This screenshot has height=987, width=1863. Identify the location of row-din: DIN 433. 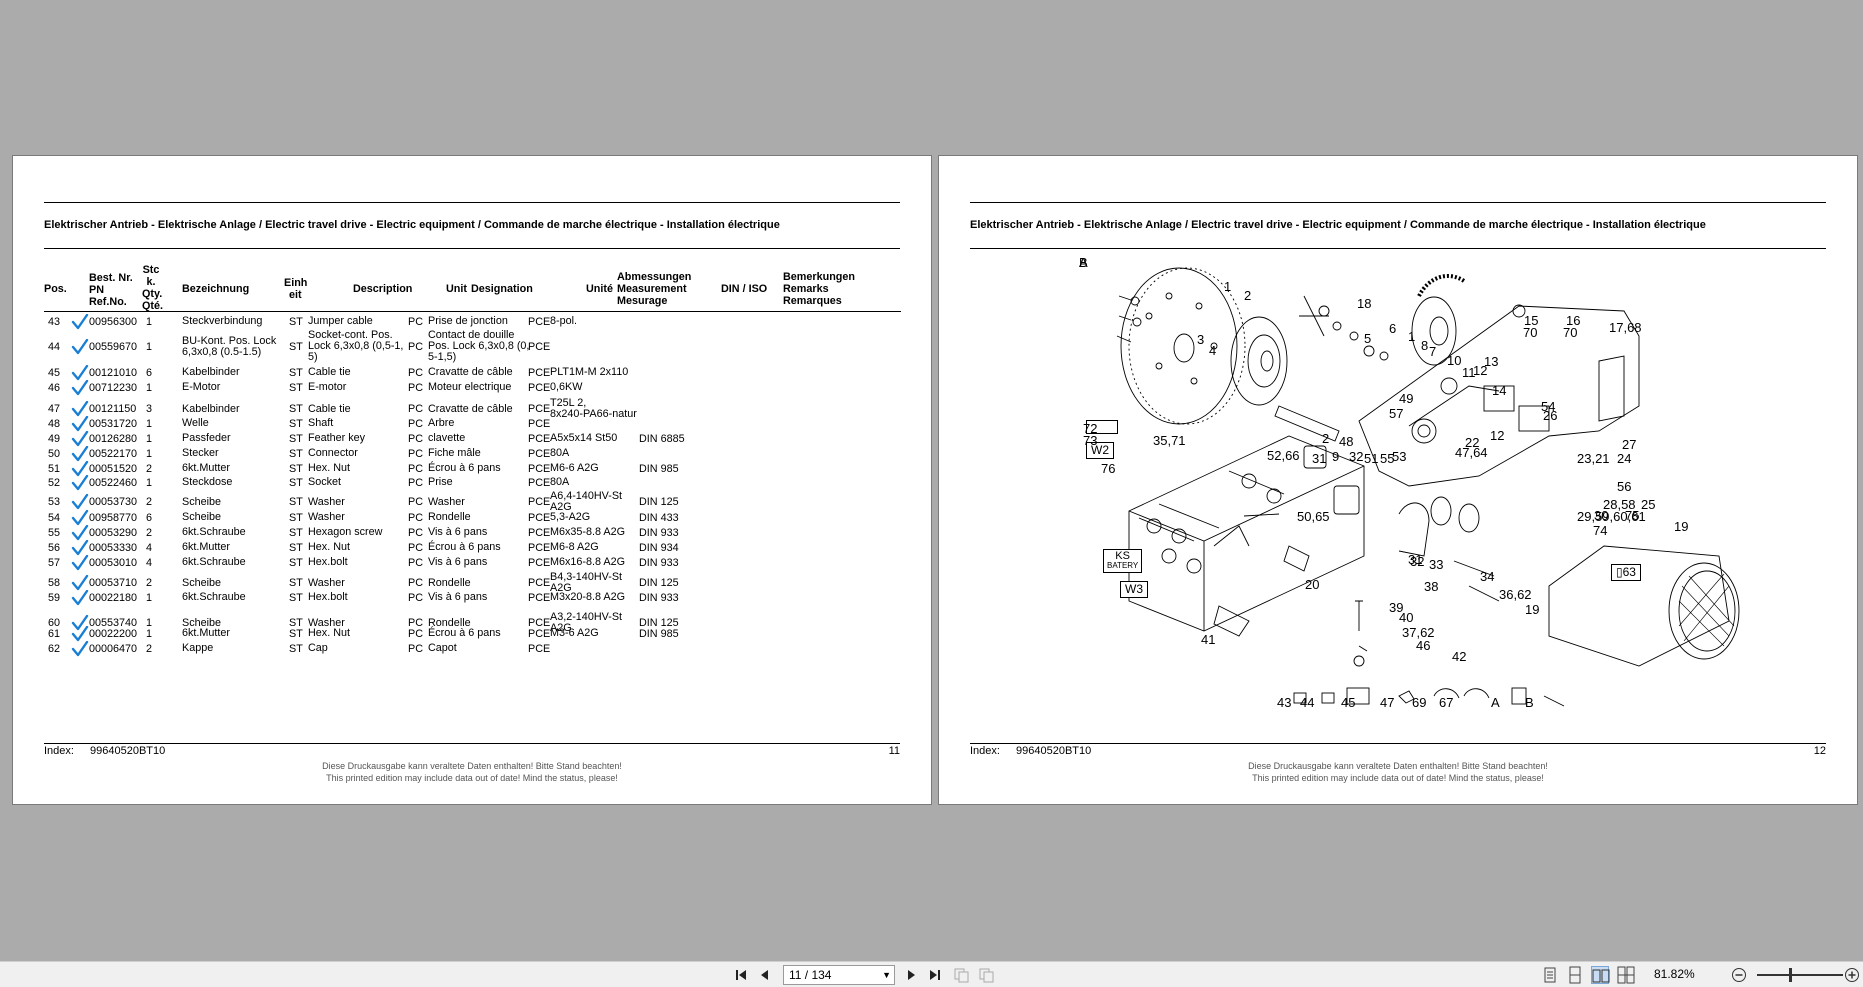
(659, 517).